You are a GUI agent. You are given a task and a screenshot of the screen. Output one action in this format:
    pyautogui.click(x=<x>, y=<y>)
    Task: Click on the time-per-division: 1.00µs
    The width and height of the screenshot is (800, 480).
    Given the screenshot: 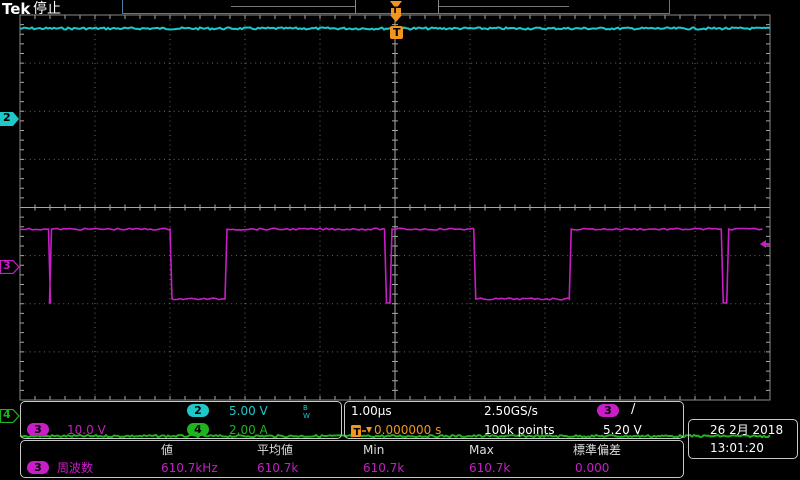 What is the action you would take?
    pyautogui.click(x=371, y=411)
    